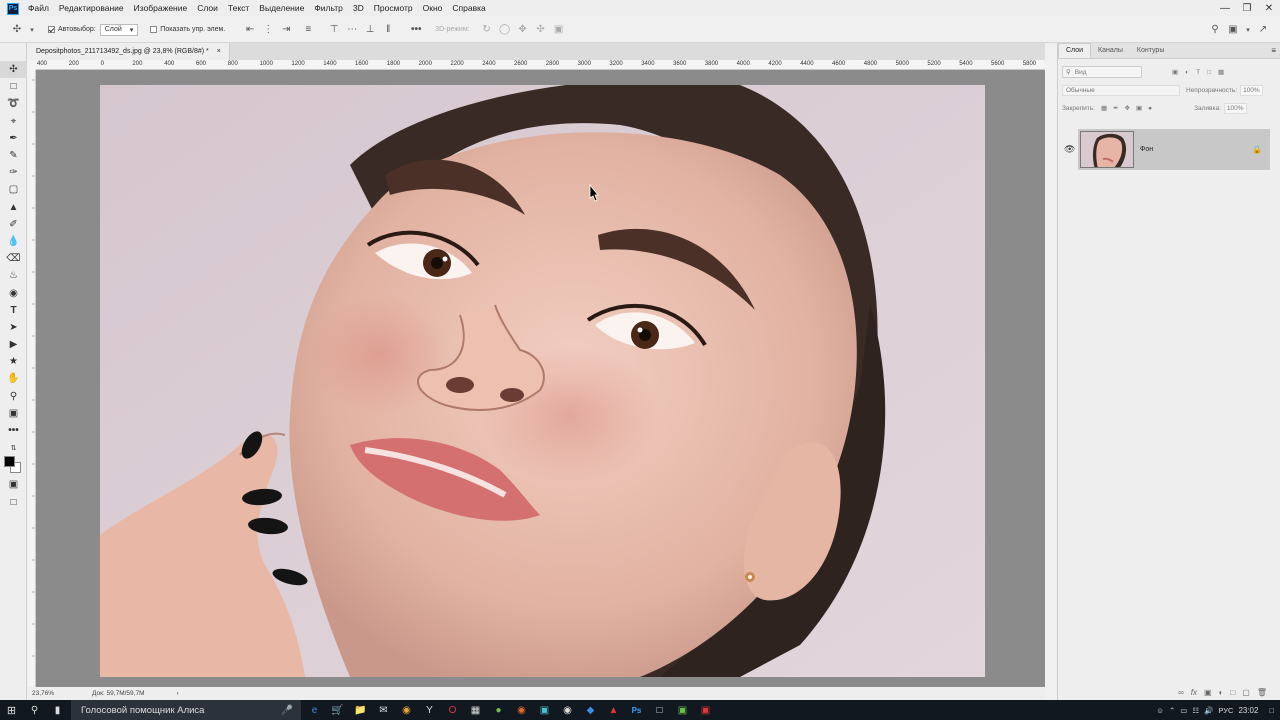 The image size is (1280, 720). I want to click on menu-window: Окно, so click(433, 8).